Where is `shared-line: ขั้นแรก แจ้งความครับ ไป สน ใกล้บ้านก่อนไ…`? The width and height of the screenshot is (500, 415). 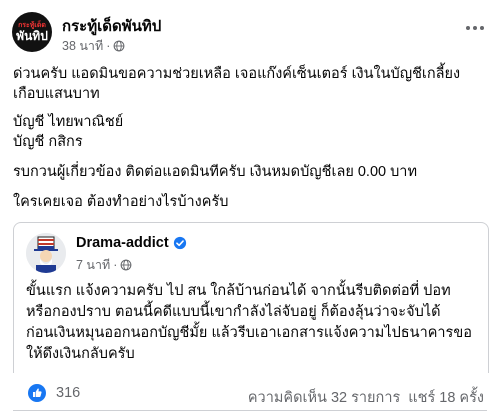 shared-line: ขั้นแรก แจ้งความครับ ไป สน ใกล้บ้านก่อนไ… is located at coordinates (238, 291).